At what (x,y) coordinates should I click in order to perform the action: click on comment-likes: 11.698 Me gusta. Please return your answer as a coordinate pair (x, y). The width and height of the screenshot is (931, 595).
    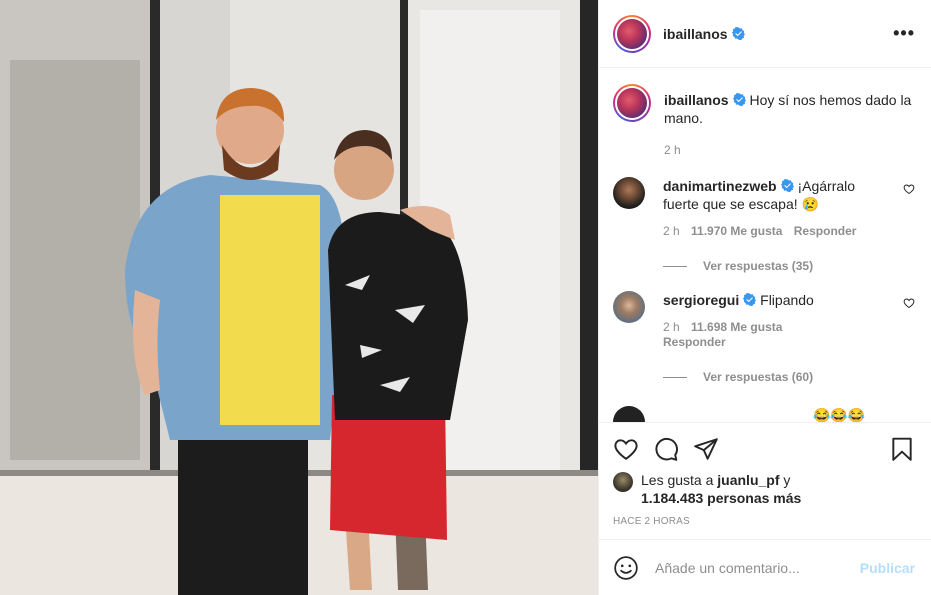
    Looking at the image, I should click on (736, 327).